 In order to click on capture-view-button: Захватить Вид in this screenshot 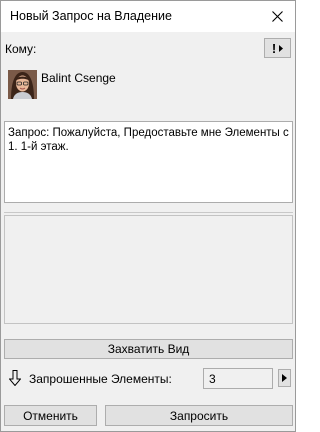, I will do `click(148, 349)`.